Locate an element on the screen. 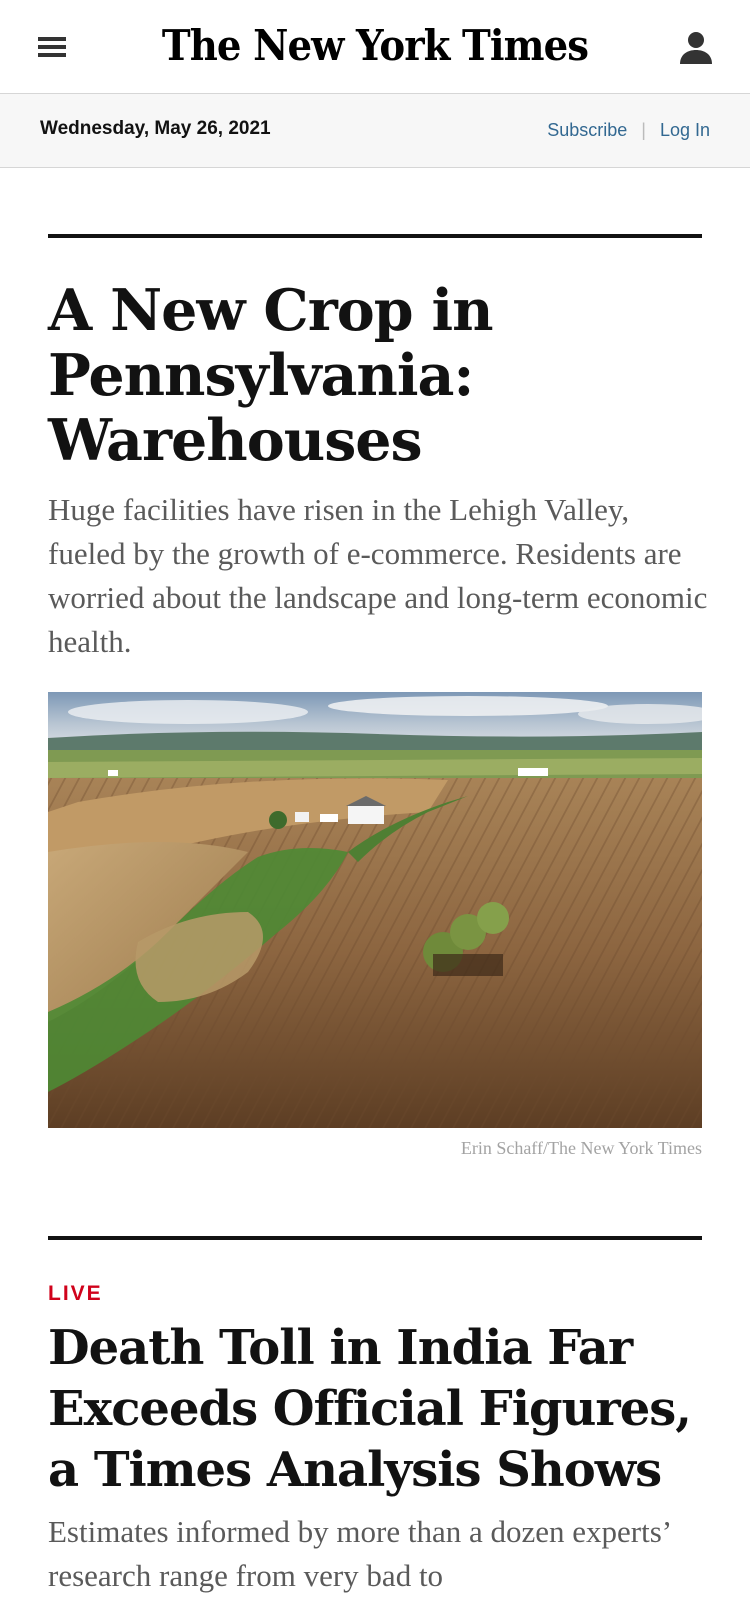 The height and width of the screenshot is (1600, 750). live-kicker: LIVE is located at coordinates (75, 1293).